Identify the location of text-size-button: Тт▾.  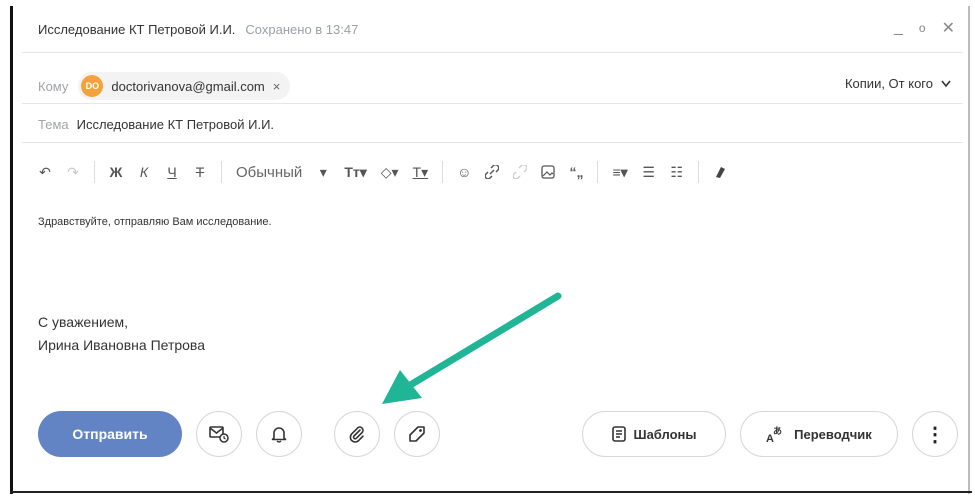
(355, 172).